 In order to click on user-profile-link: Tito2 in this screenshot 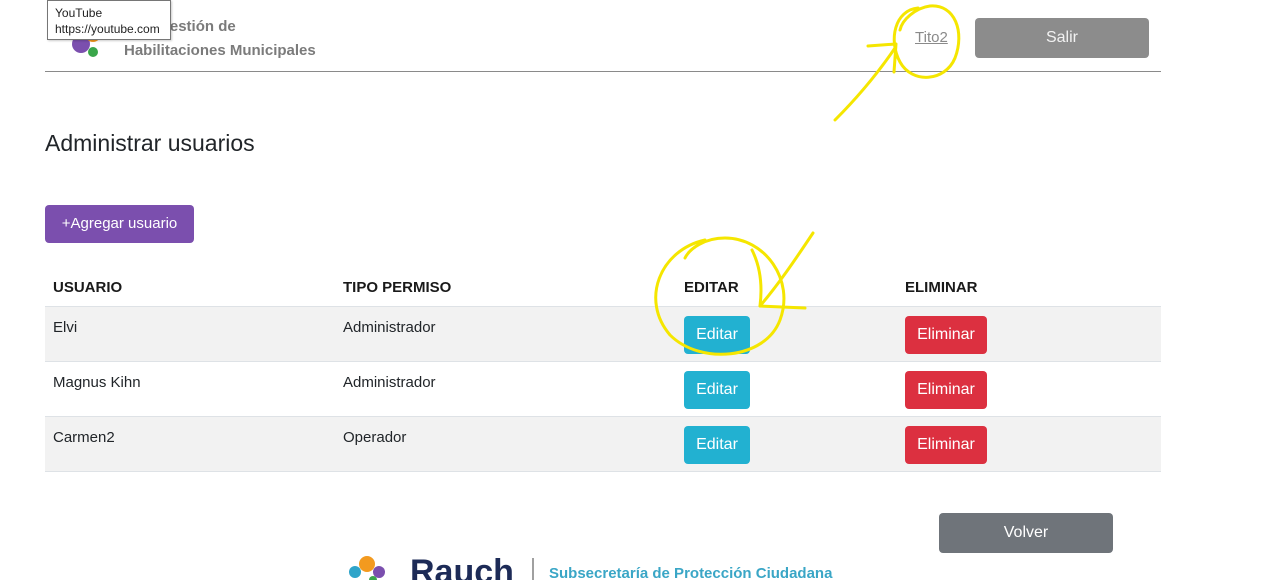, I will do `click(931, 37)`.